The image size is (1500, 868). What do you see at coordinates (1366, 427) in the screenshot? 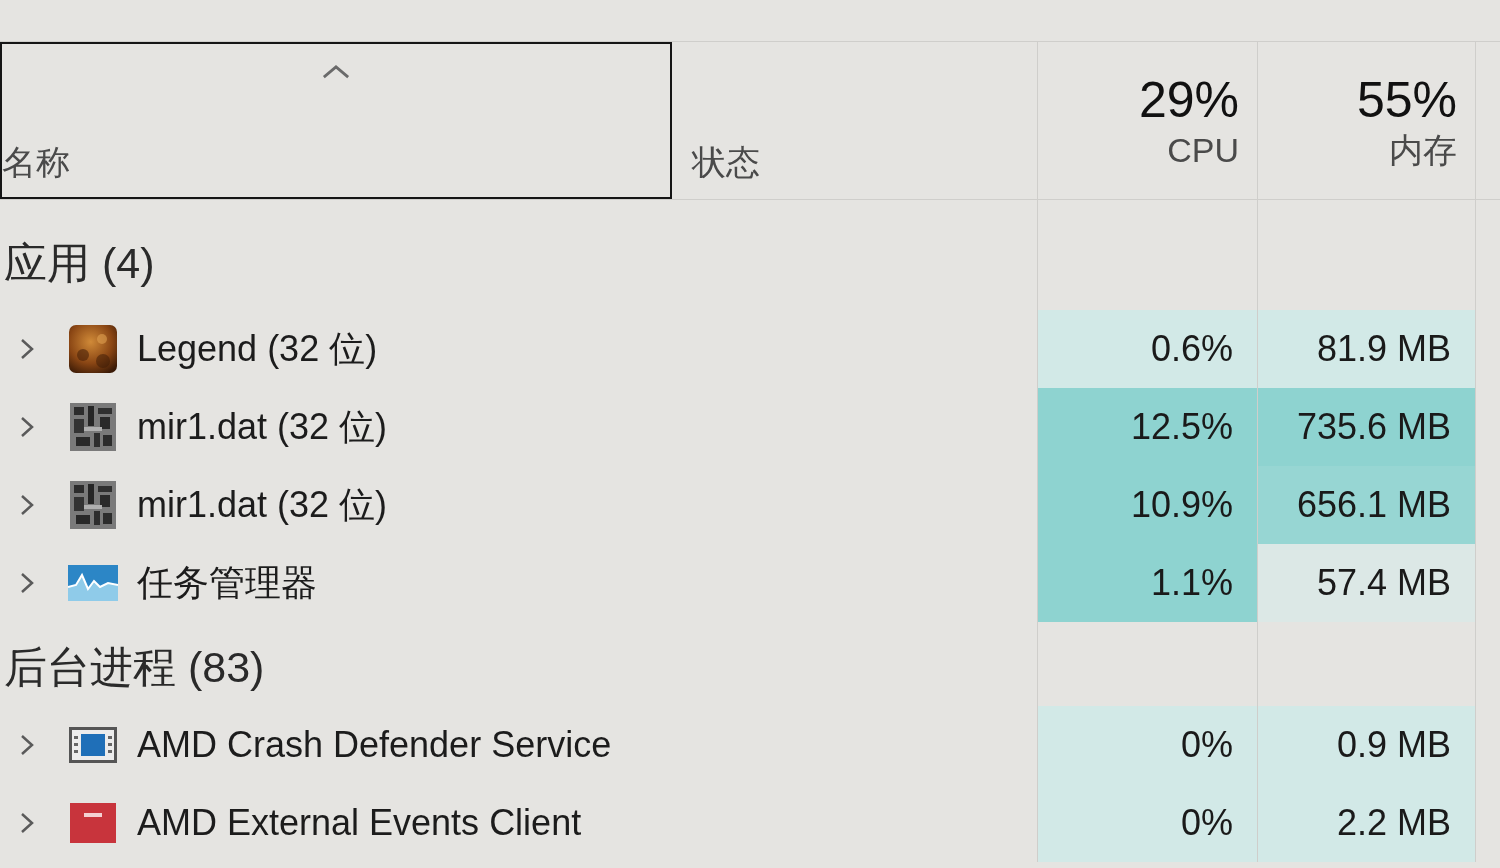
I see `memory-cell: 735.6 MB` at bounding box center [1366, 427].